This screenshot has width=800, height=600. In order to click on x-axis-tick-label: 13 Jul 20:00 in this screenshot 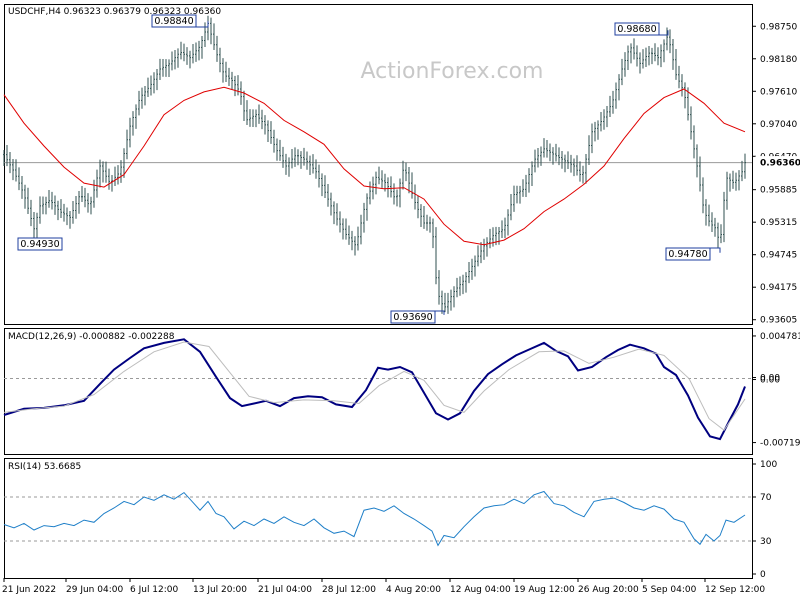, I will do `click(220, 590)`.